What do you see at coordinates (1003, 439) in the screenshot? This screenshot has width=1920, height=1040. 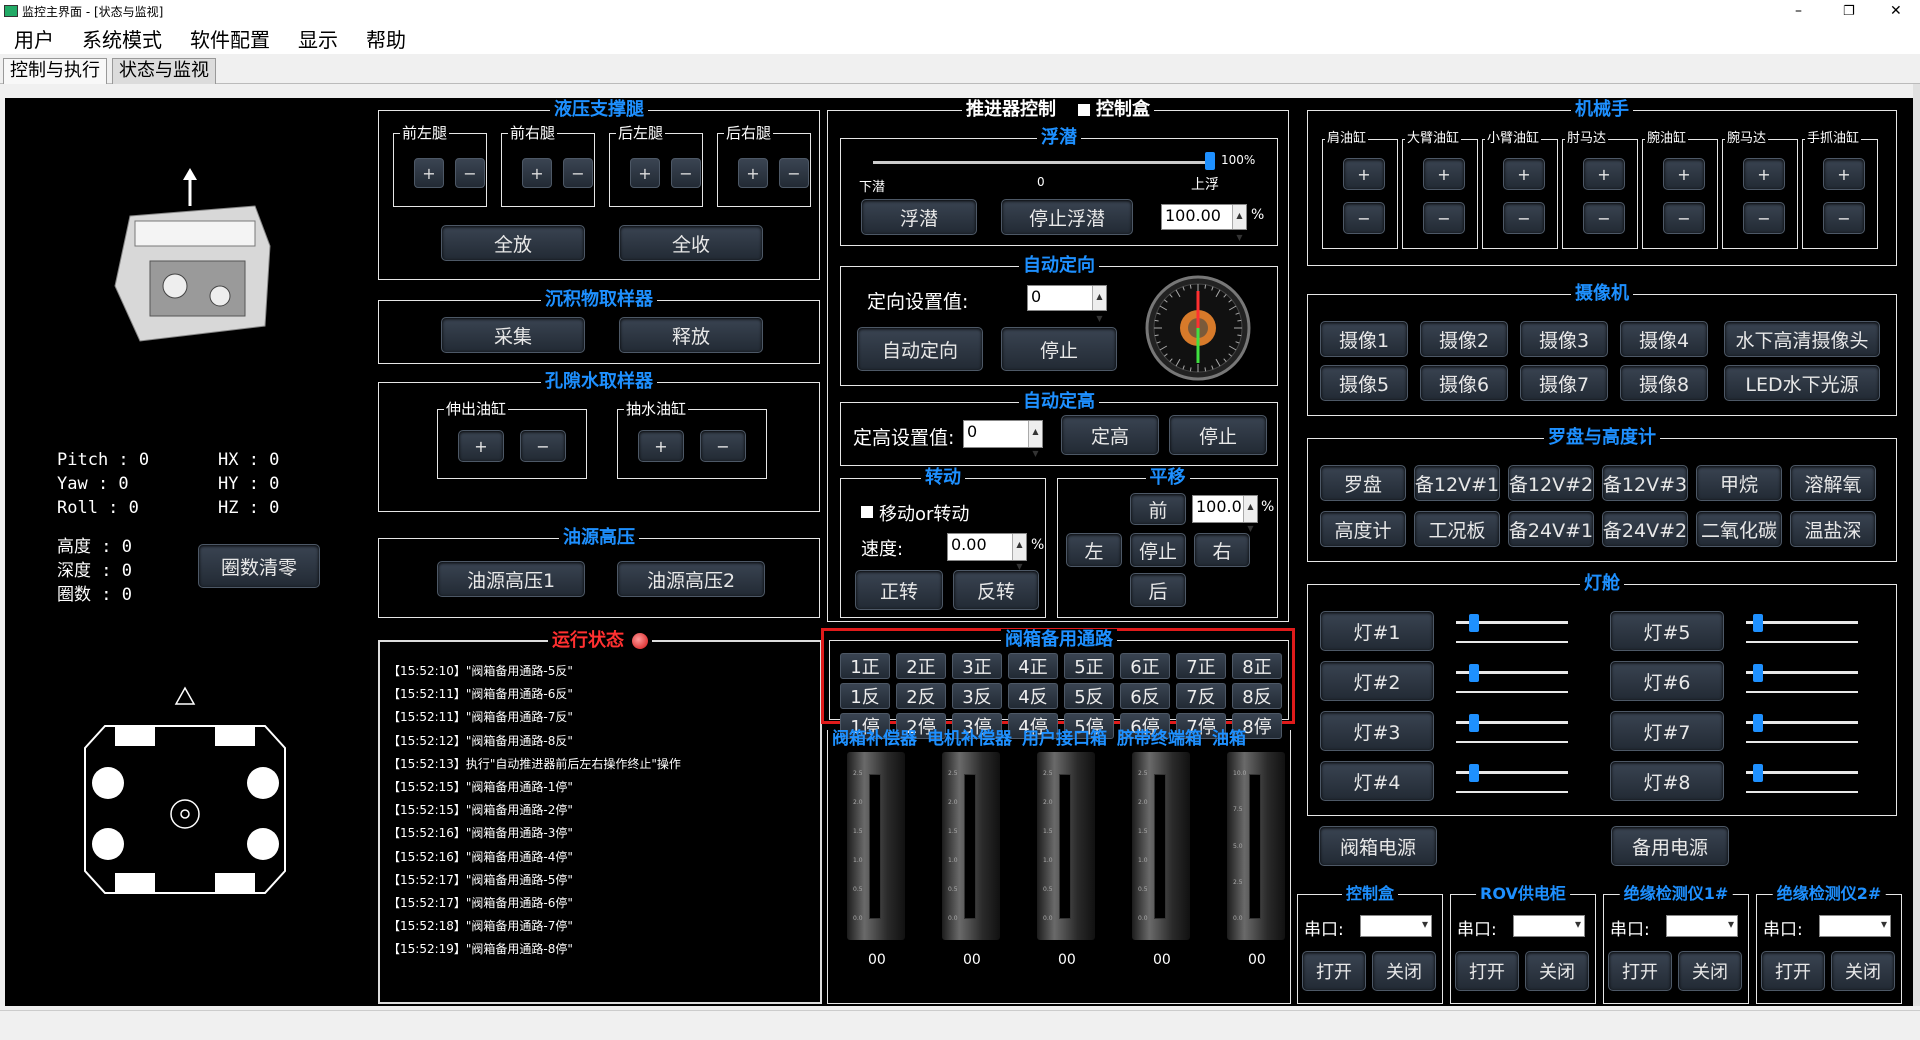 I see `altitude-setpoint-input: 0 ▲ ▼` at bounding box center [1003, 439].